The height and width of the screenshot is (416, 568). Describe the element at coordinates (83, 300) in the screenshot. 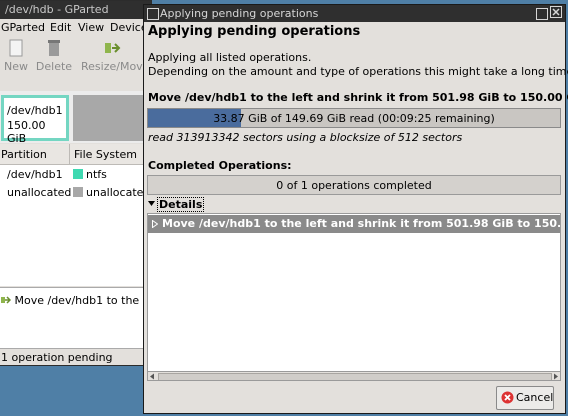

I see `pending-operation-label: Move /dev/hdb1 to the left` at that location.